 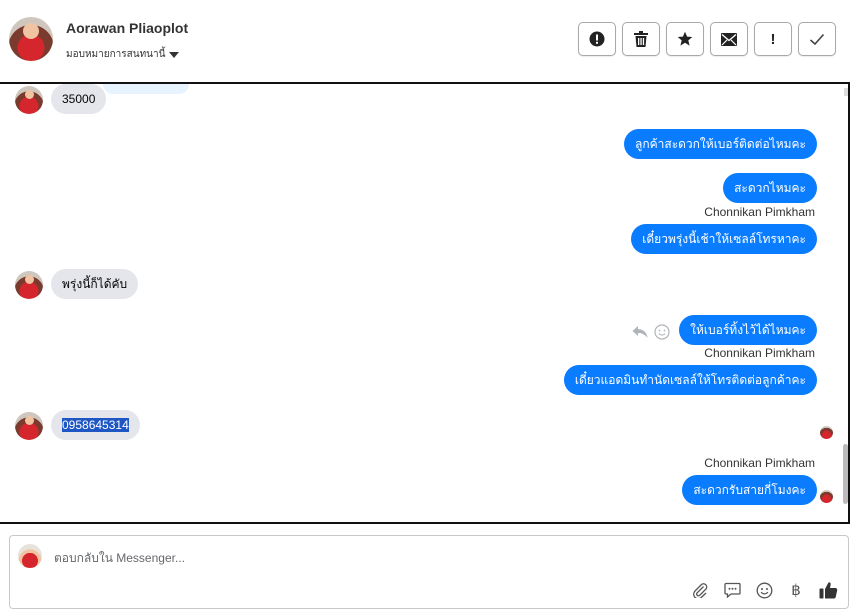 I want to click on contact-avatar, so click(x=31, y=39).